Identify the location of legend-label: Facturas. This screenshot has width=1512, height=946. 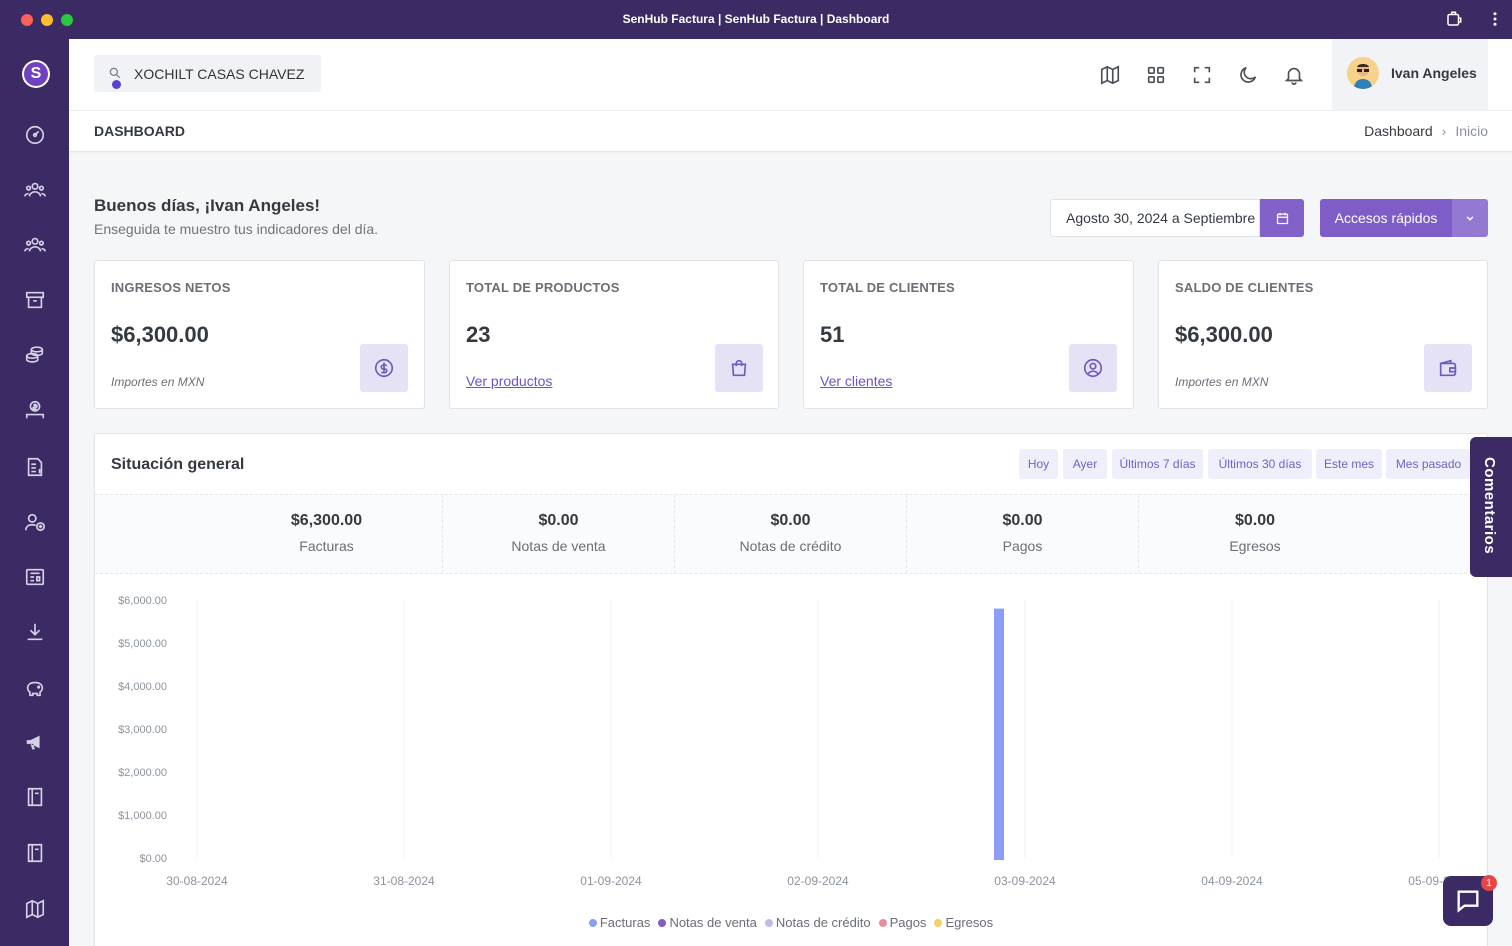
(625, 922).